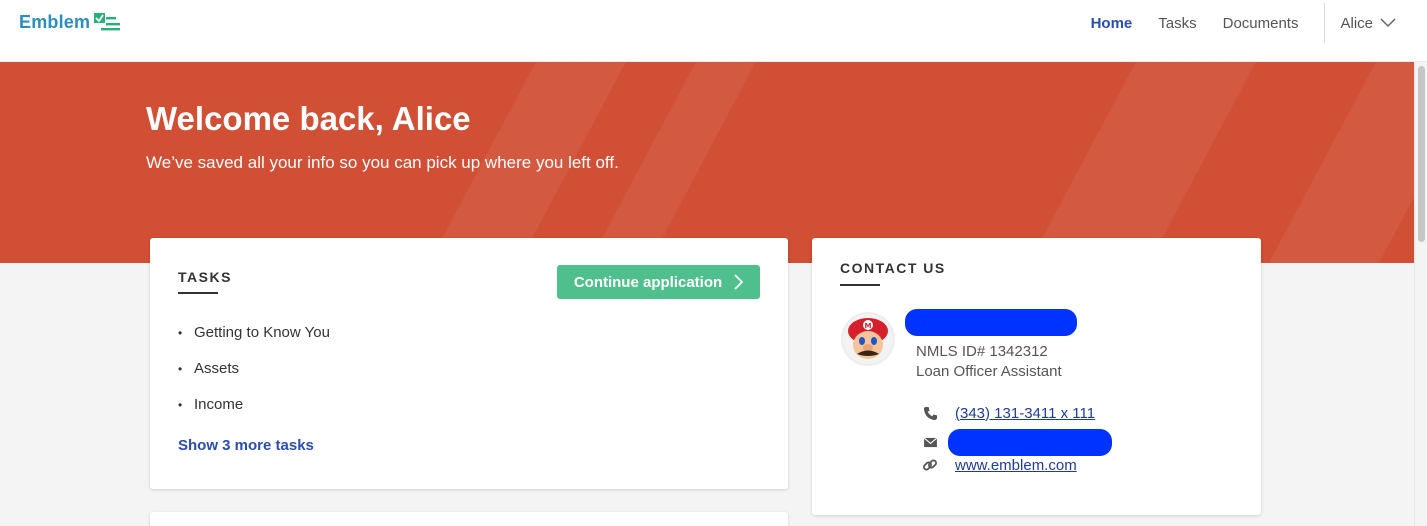 The image size is (1427, 526). What do you see at coordinates (262, 332) in the screenshot?
I see `task-label: Getting to Know You` at bounding box center [262, 332].